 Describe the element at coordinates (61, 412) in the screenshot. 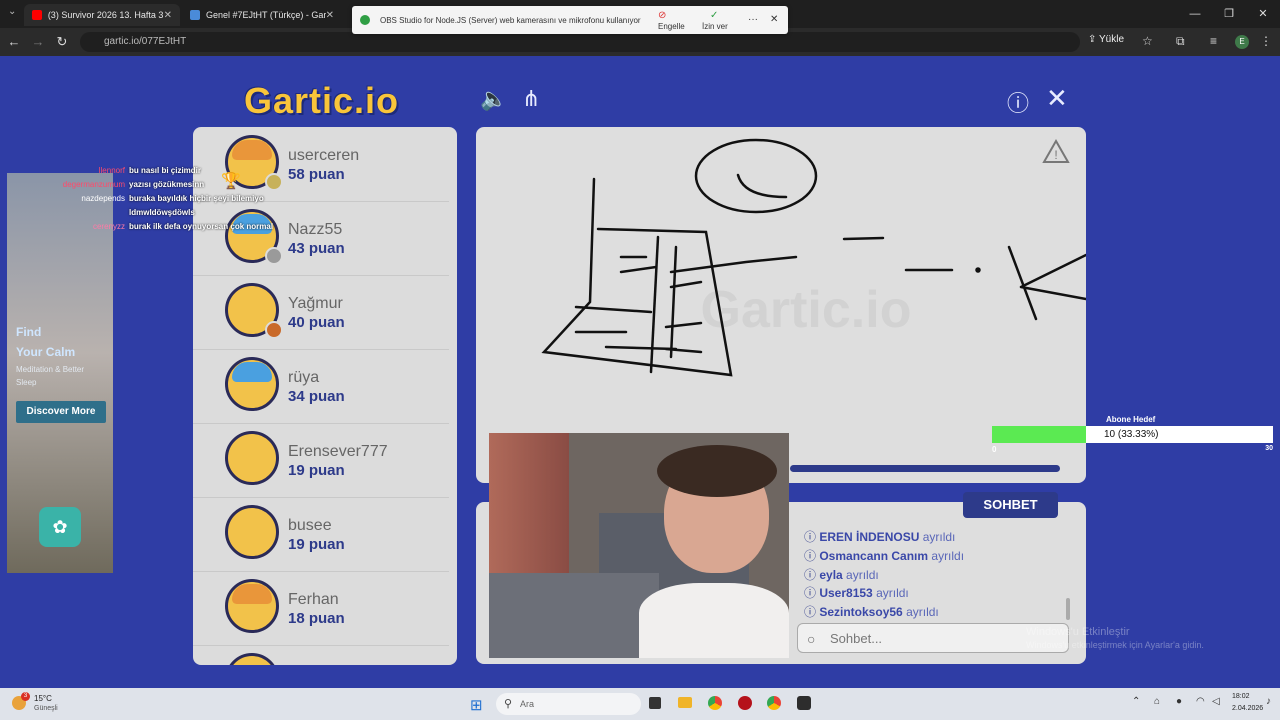

I see `ad-cta-button: Discover More` at that location.